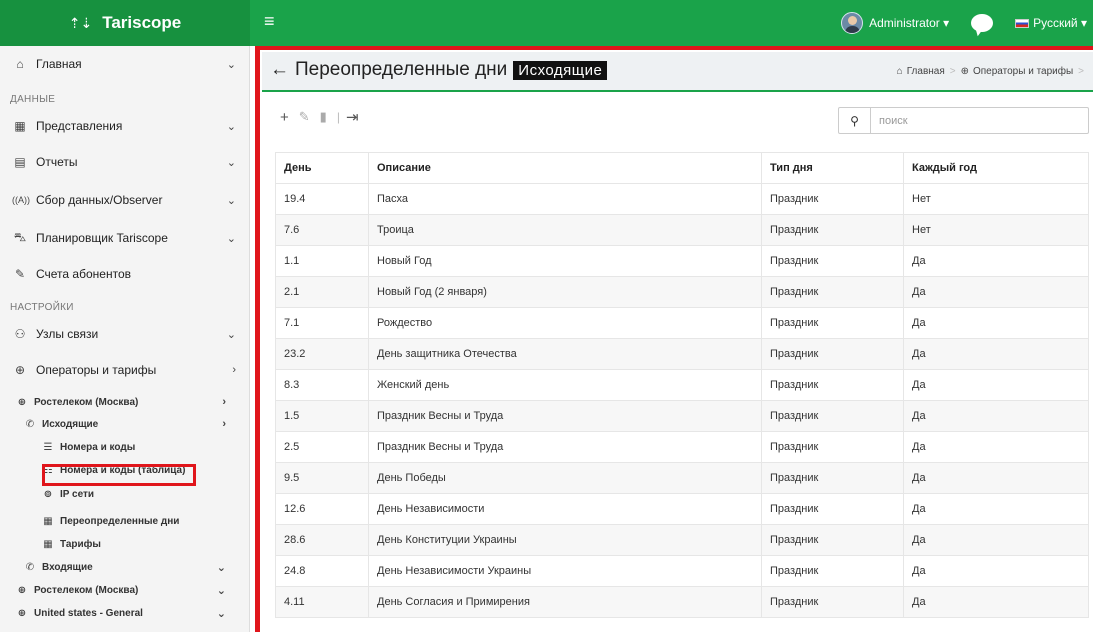  What do you see at coordinates (21, 200) in the screenshot?
I see `antenna-icon: ((A))` at bounding box center [21, 200].